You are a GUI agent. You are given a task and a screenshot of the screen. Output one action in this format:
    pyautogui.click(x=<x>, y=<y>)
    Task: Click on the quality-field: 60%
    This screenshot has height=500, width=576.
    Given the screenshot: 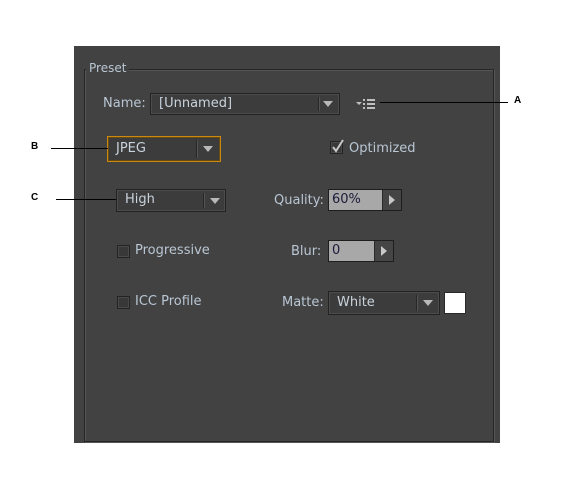 What is the action you would take?
    pyautogui.click(x=365, y=200)
    